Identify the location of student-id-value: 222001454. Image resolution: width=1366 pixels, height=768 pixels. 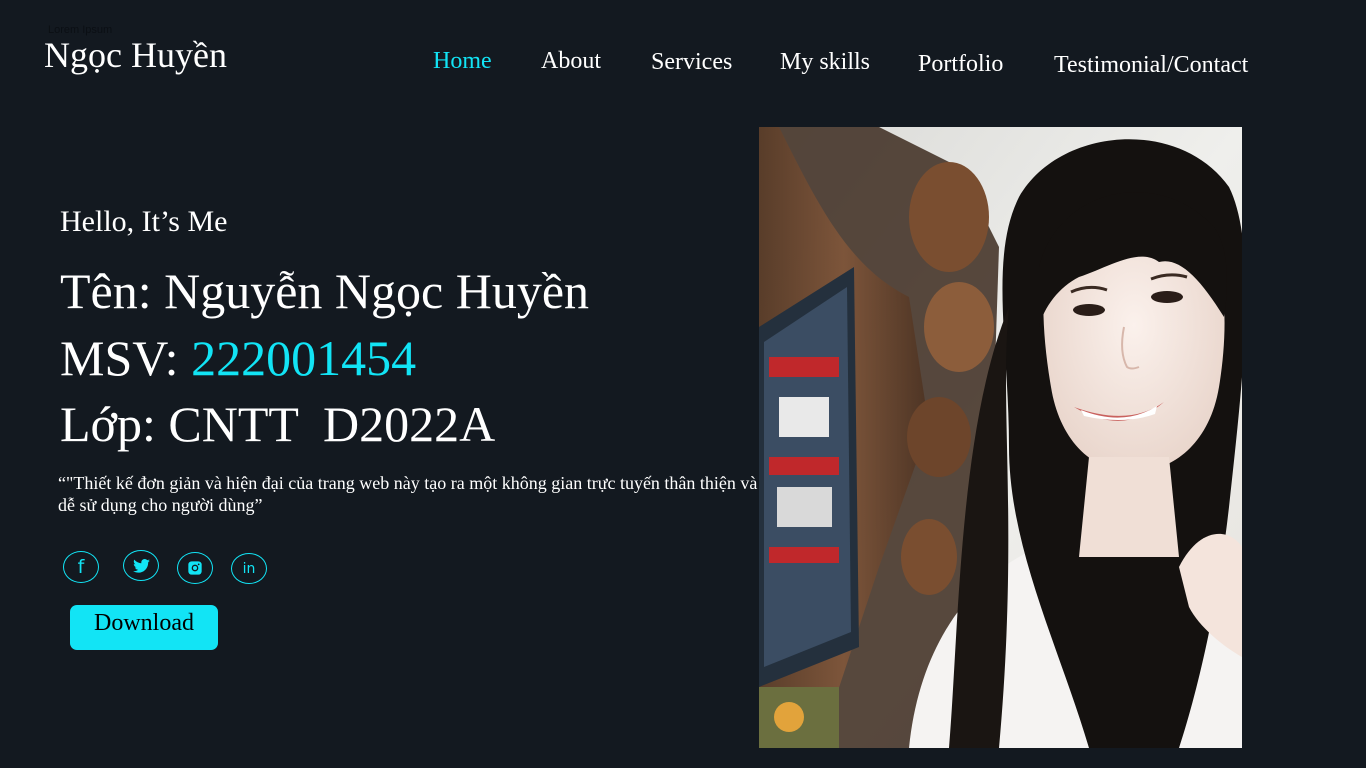
(304, 358).